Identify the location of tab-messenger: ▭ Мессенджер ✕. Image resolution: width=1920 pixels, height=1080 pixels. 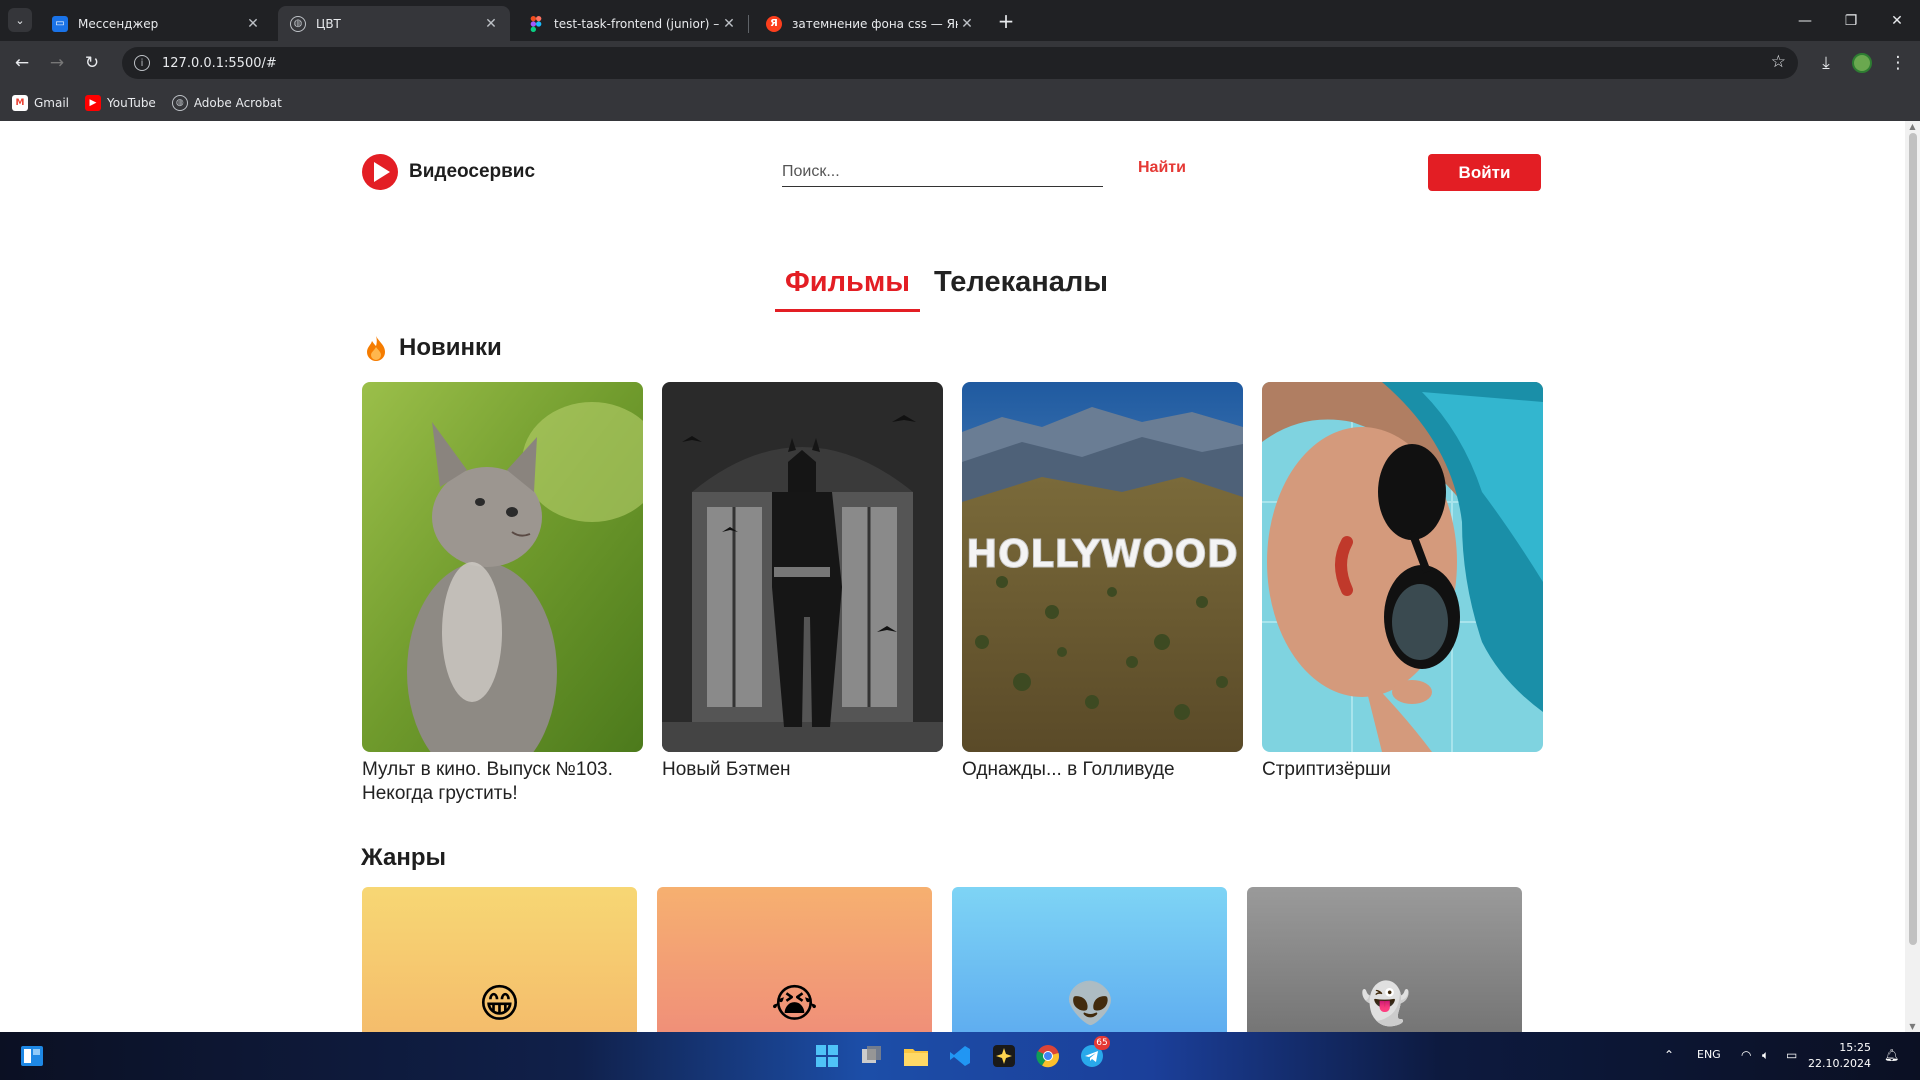
(156, 23).